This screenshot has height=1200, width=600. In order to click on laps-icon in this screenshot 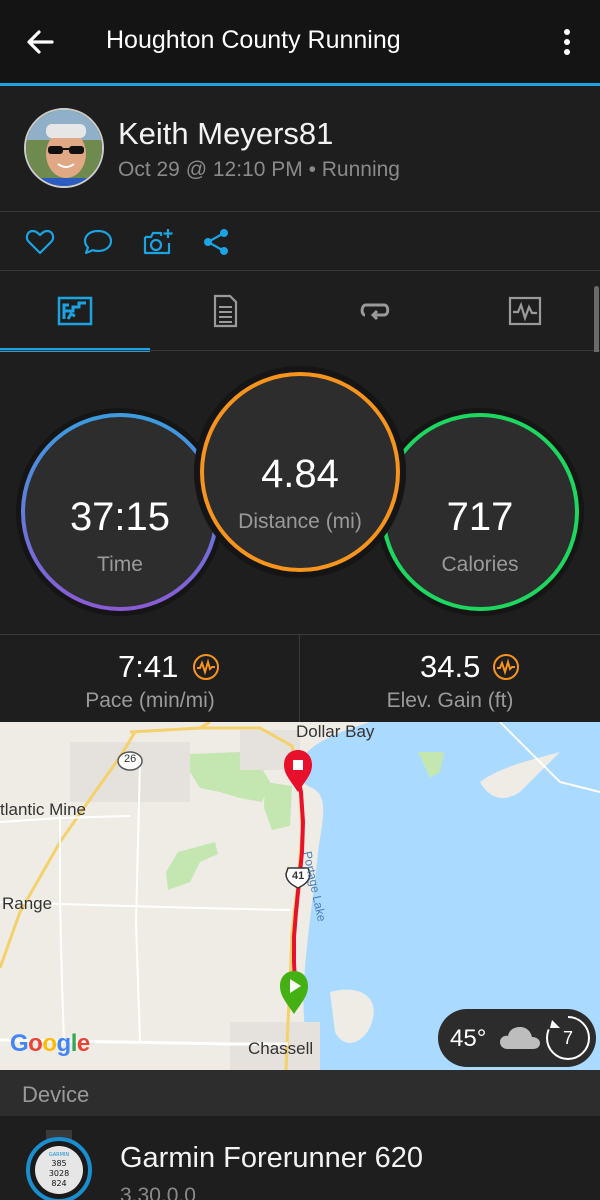, I will do `click(375, 312)`.